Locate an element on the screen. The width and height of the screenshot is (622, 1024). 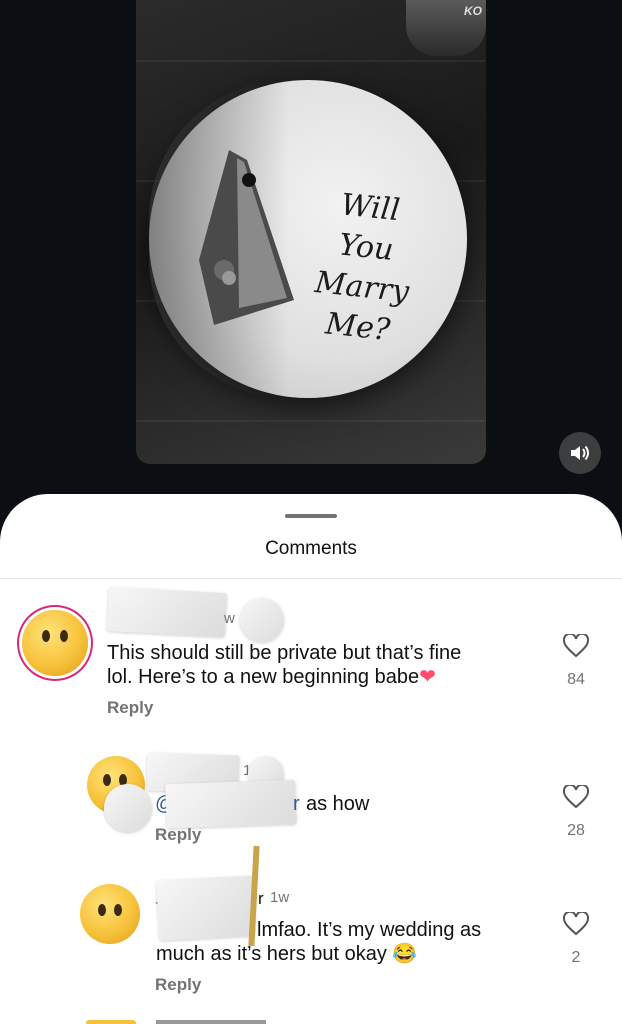
next-comment-peek is located at coordinates (211, 1022).